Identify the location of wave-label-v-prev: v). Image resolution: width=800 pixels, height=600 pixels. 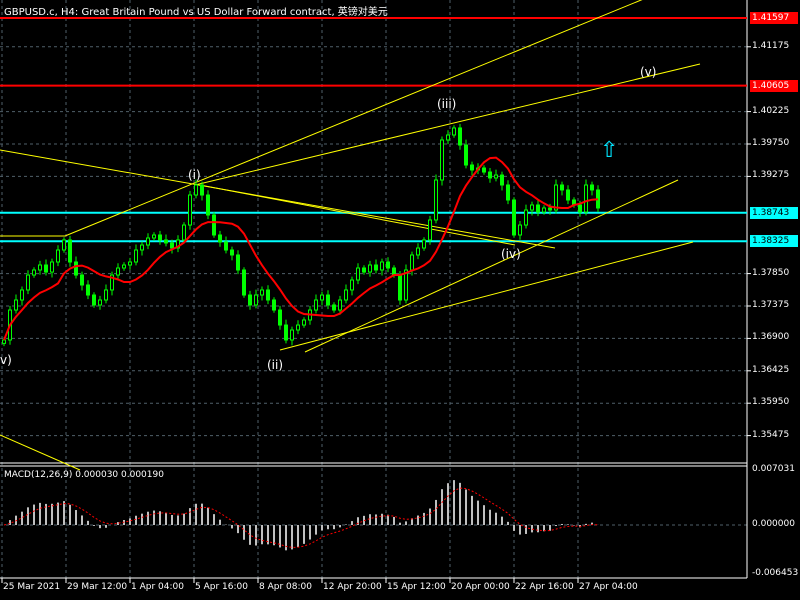
(6, 360).